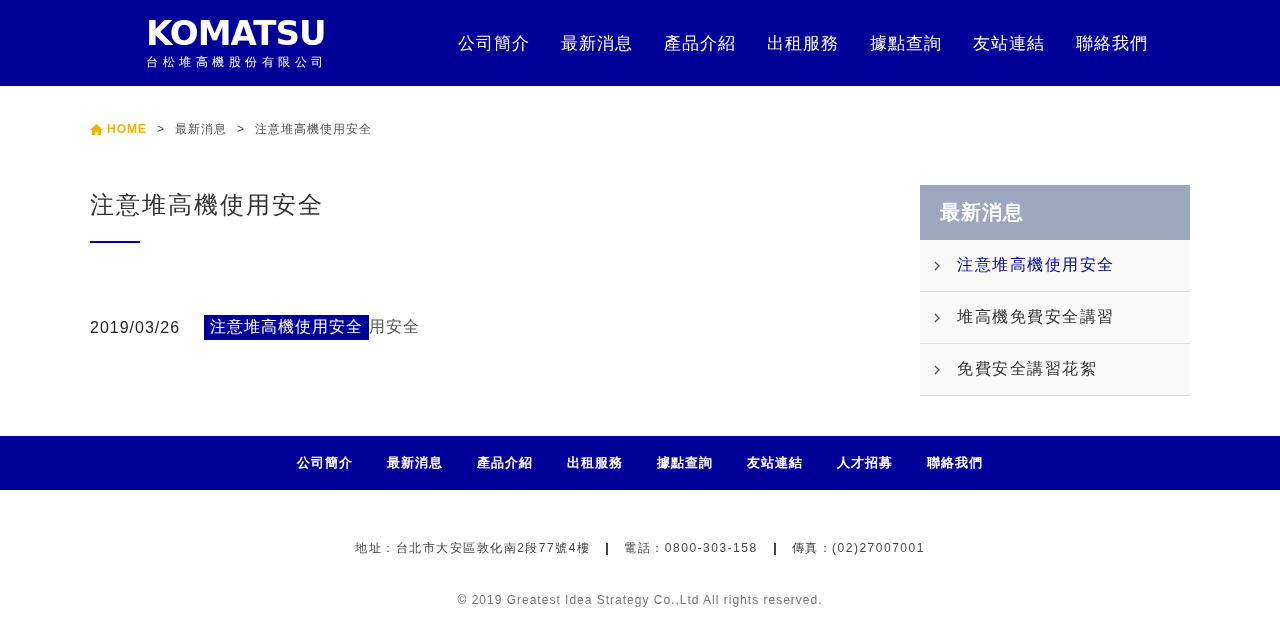  Describe the element at coordinates (314, 129) in the screenshot. I see `breadcrumb-current: 注意堆高機使用安全` at that location.